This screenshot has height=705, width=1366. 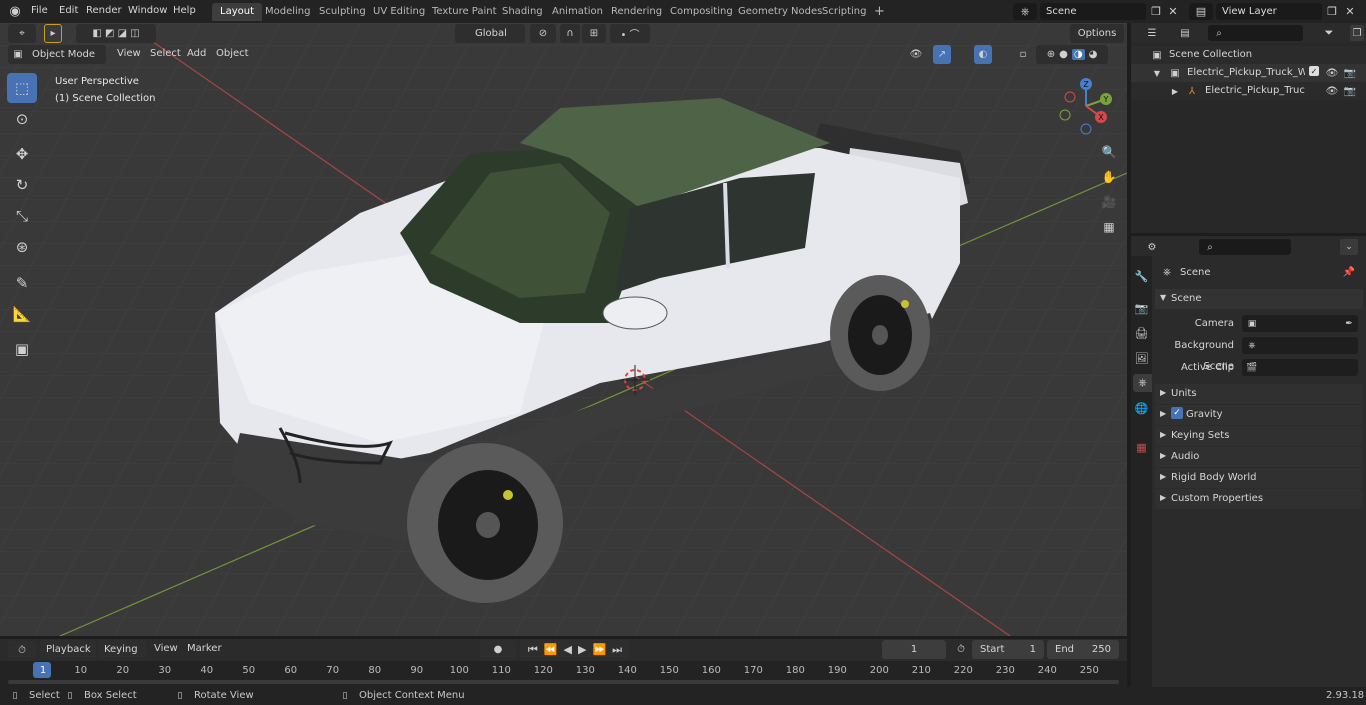 I want to click on tab-animation: Animation, so click(x=577, y=12).